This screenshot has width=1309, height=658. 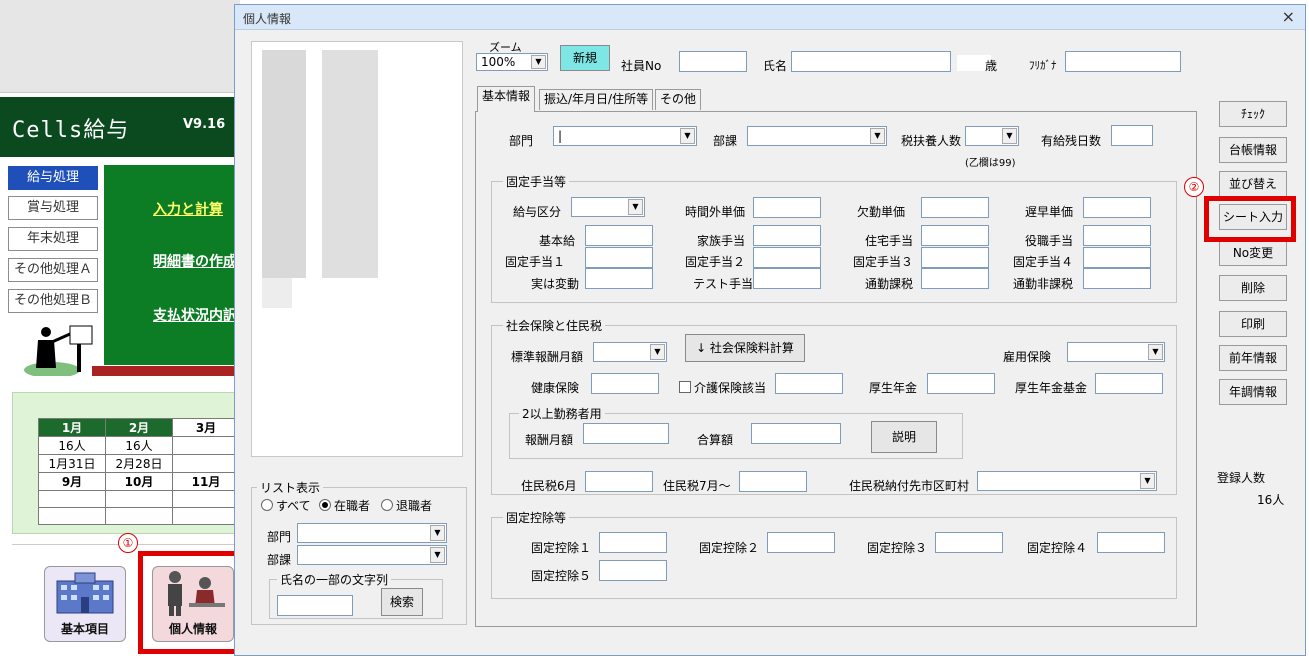 I want to click on hyojun-combo: ▼, so click(x=630, y=352).